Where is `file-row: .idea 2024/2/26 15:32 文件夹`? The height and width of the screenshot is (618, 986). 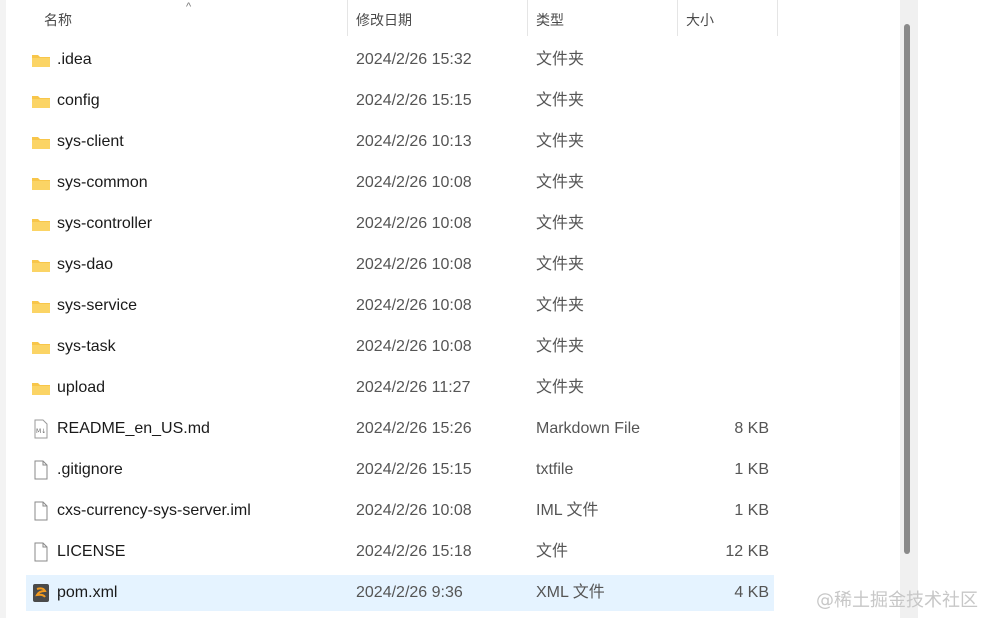 file-row: .idea 2024/2/26 15:32 文件夹 is located at coordinates (400, 60).